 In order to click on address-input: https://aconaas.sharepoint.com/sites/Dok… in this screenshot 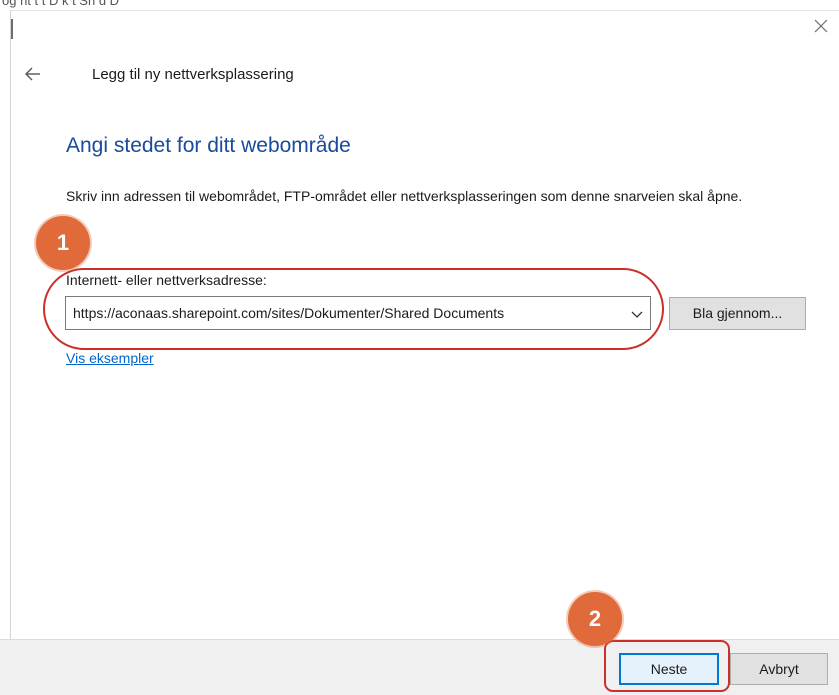, I will do `click(358, 313)`.